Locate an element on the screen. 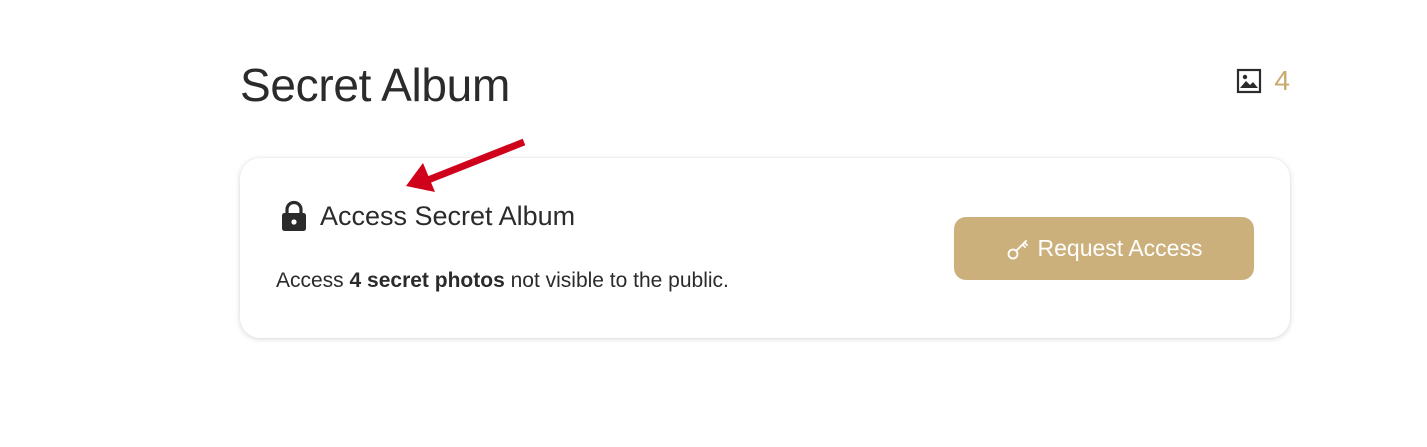 Image resolution: width=1427 pixels, height=447 pixels. key-icon is located at coordinates (1017, 249).